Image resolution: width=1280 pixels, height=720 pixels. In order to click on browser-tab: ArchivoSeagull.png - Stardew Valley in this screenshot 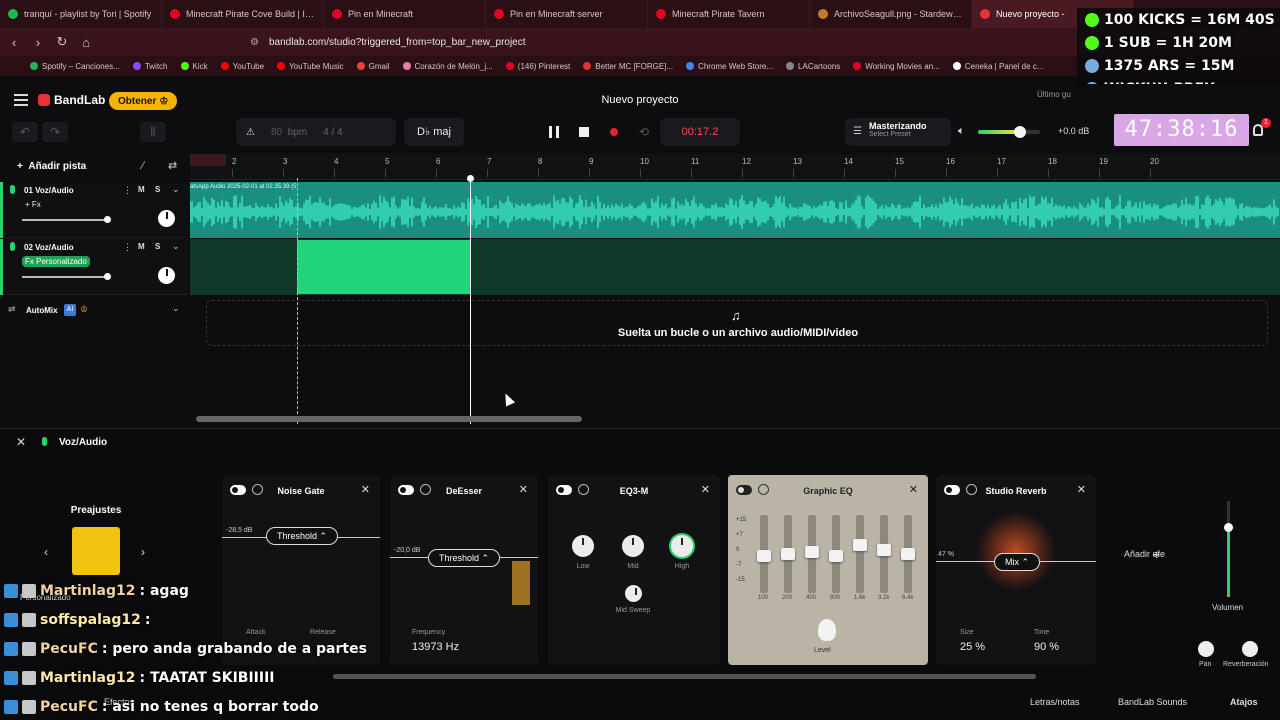, I will do `click(891, 14)`.